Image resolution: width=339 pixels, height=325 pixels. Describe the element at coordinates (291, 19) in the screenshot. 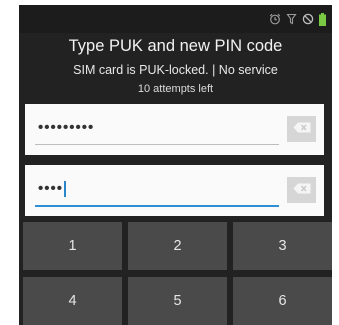

I see `vibrate-icon` at that location.